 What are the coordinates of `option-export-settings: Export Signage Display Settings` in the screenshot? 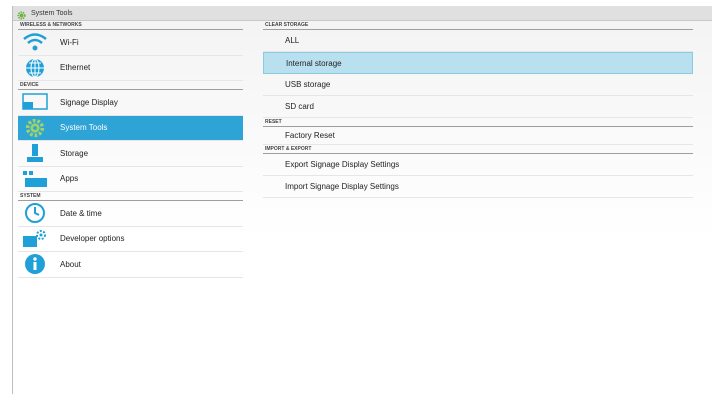 It's located at (478, 165).